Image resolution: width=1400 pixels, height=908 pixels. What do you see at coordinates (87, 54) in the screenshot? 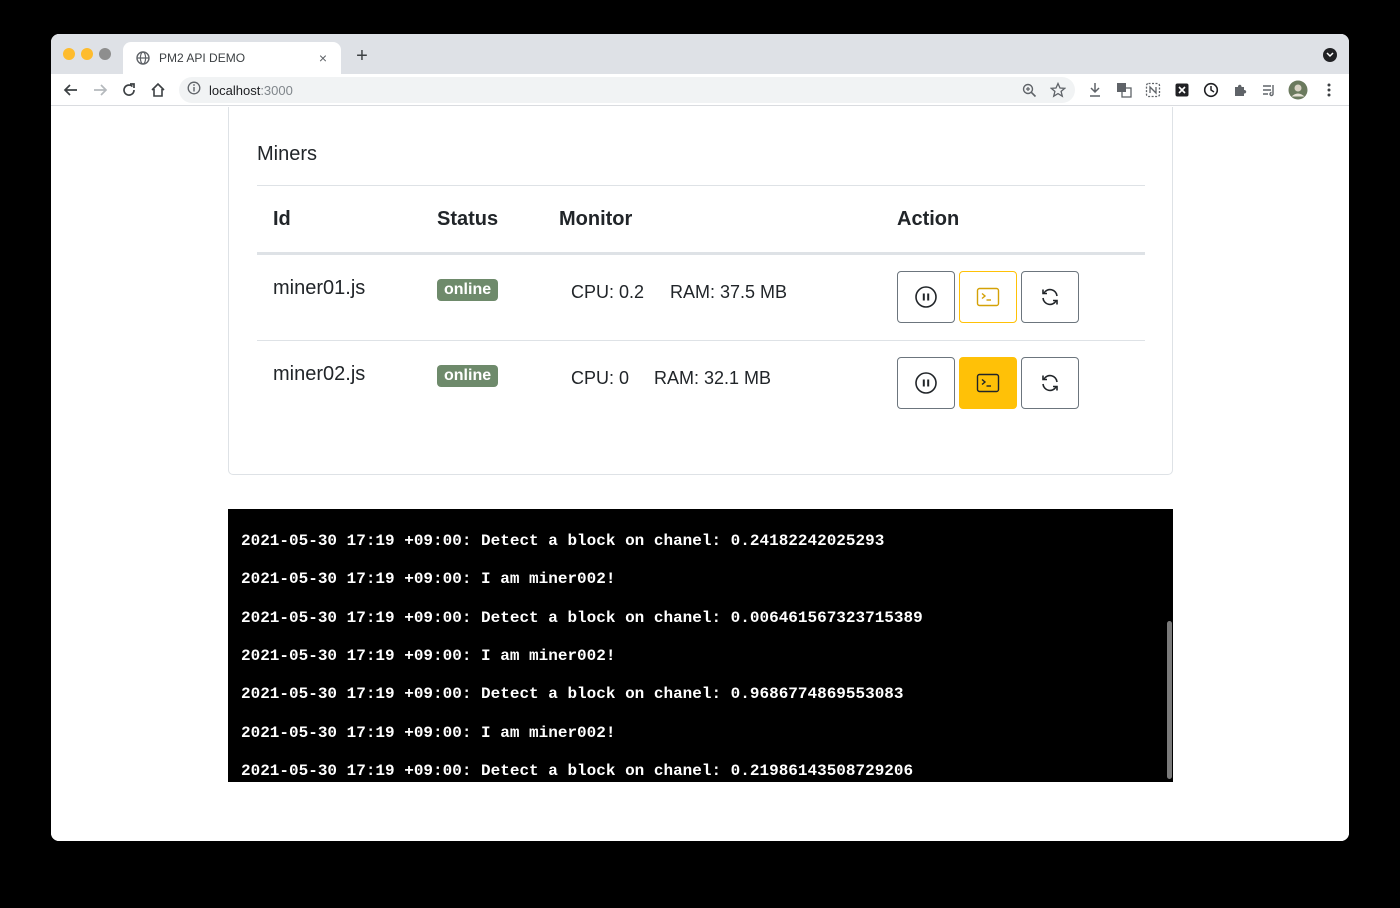
I see `minimize-window-button` at bounding box center [87, 54].